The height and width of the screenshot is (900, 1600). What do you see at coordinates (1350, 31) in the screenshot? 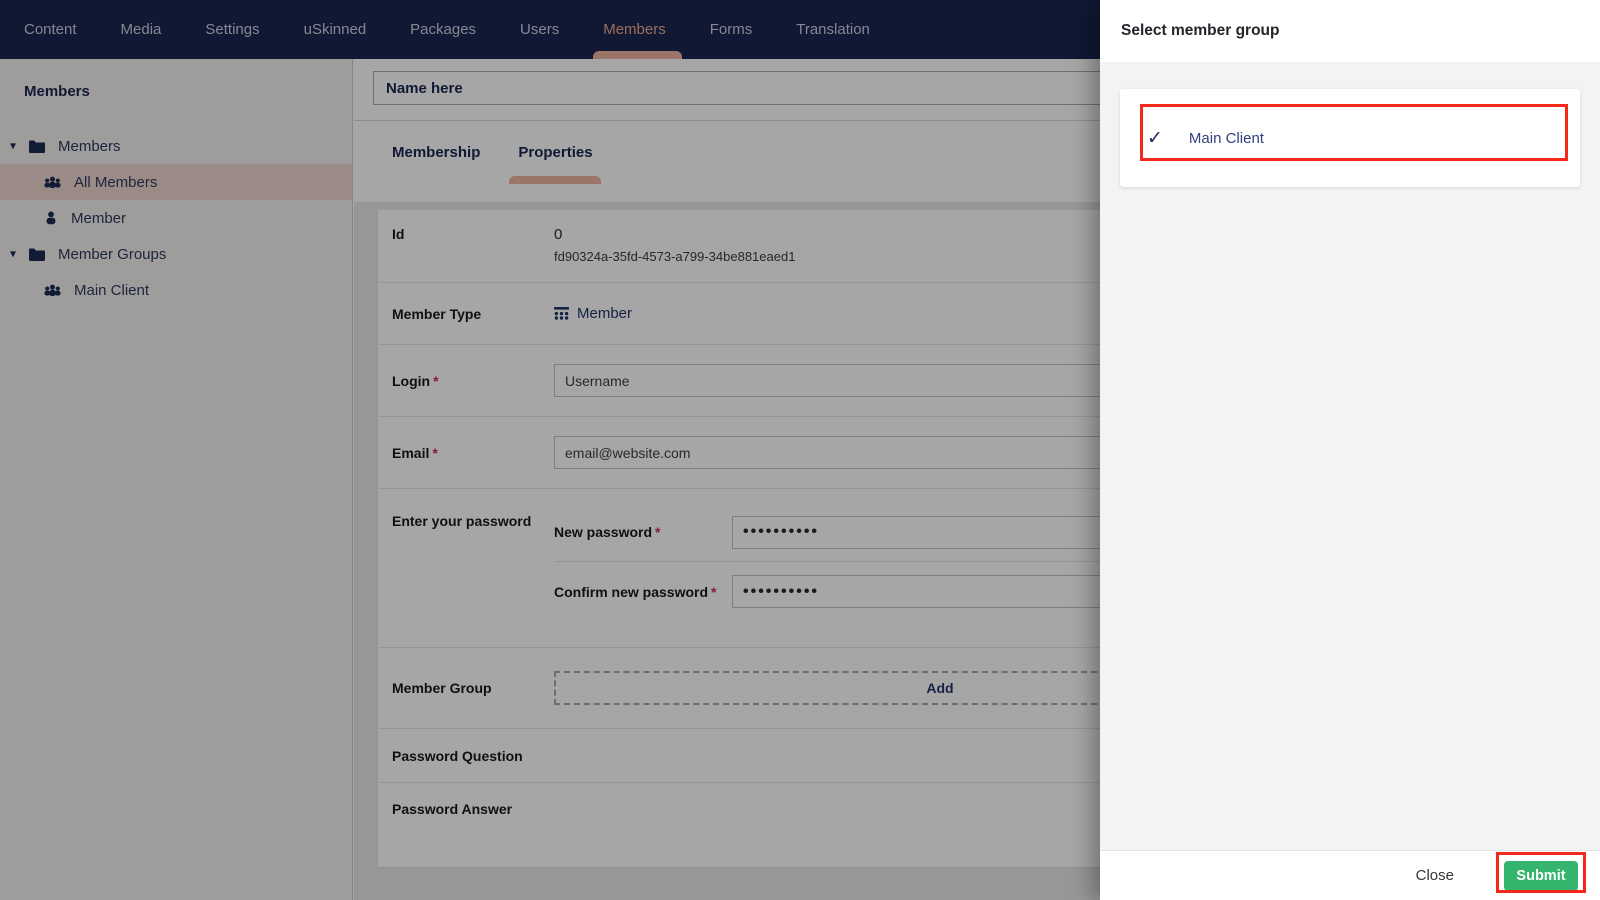
I see `panel-header: Select member group` at bounding box center [1350, 31].